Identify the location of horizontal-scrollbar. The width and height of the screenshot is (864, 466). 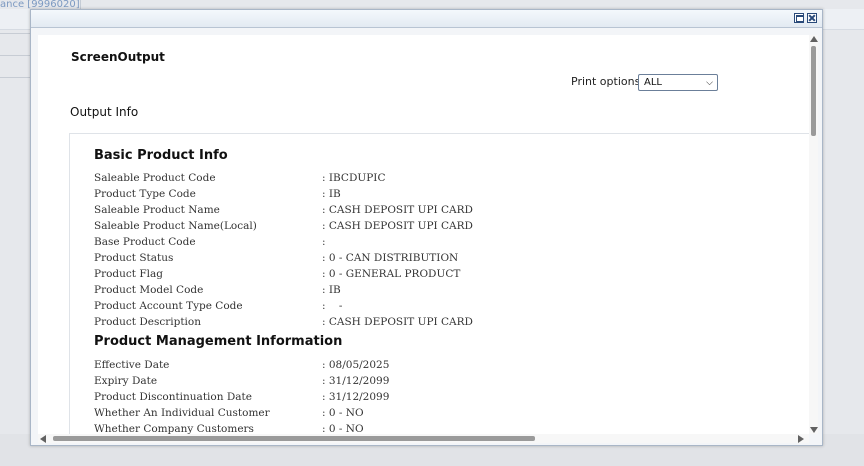
(423, 438).